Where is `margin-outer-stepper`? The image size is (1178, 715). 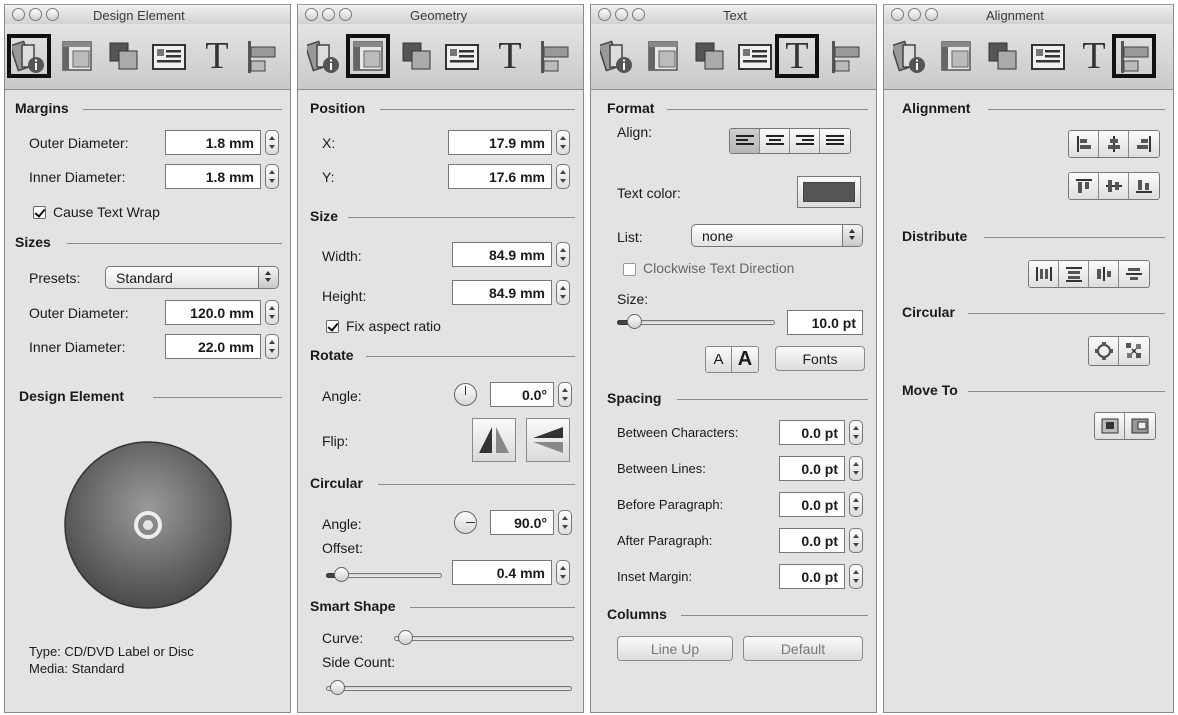 margin-outer-stepper is located at coordinates (272, 142).